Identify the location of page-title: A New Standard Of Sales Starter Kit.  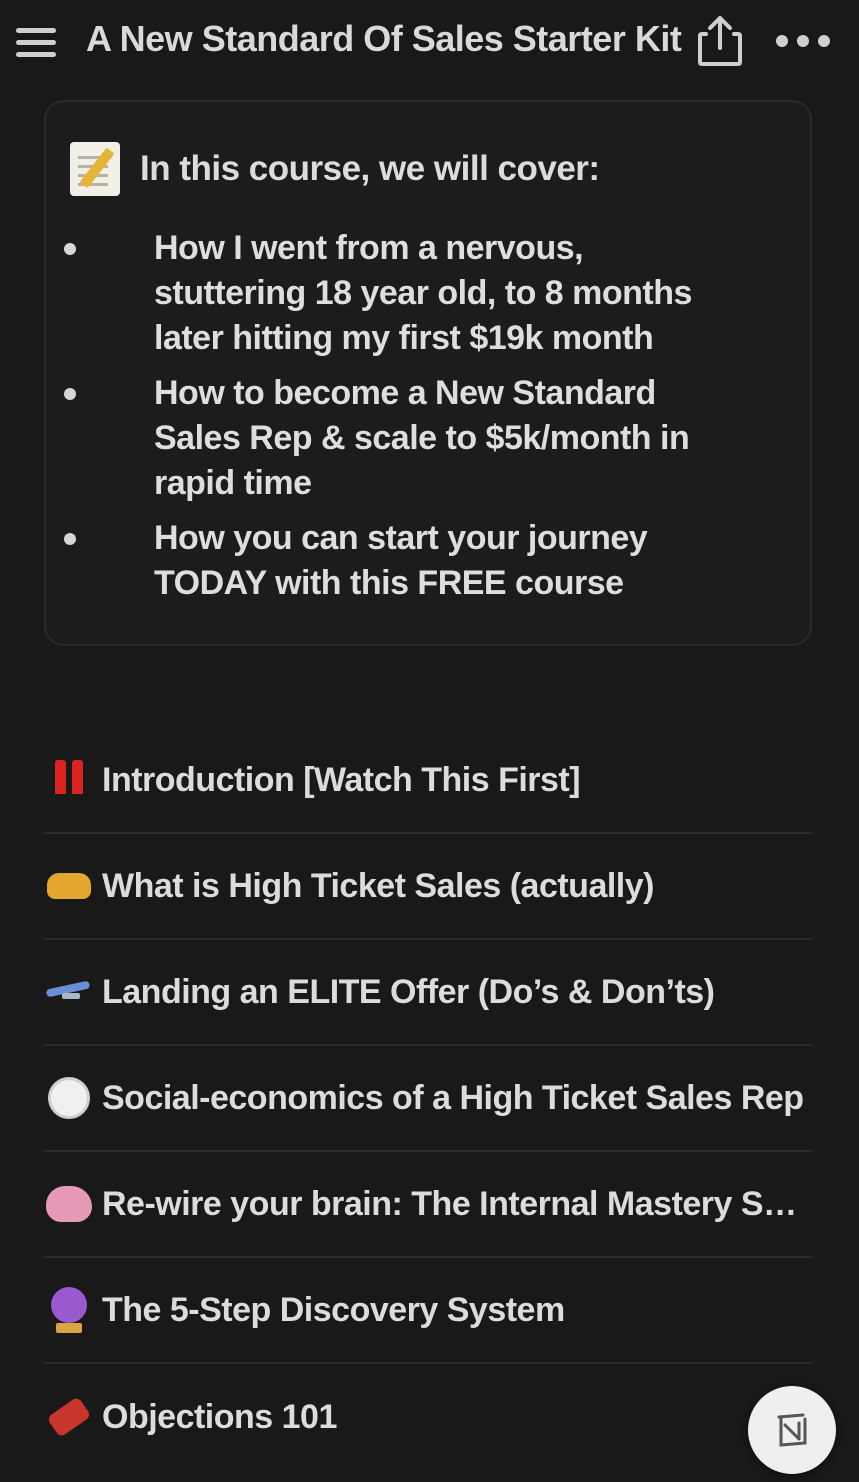
(384, 38).